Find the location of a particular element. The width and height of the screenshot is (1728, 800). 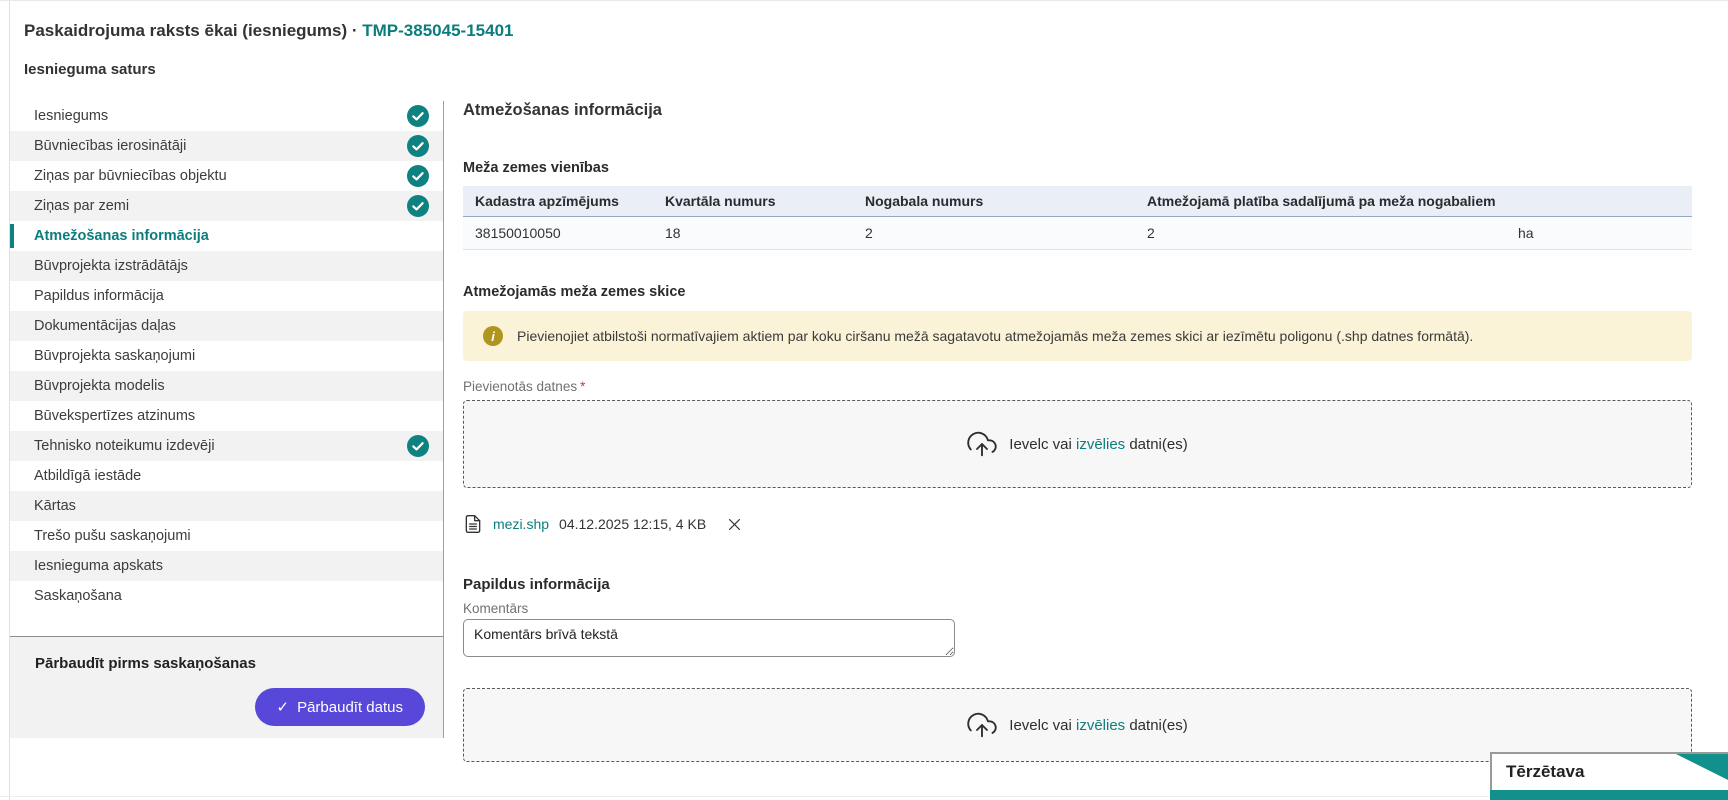

sidebar-item: Papildus informācija is located at coordinates (226, 296).